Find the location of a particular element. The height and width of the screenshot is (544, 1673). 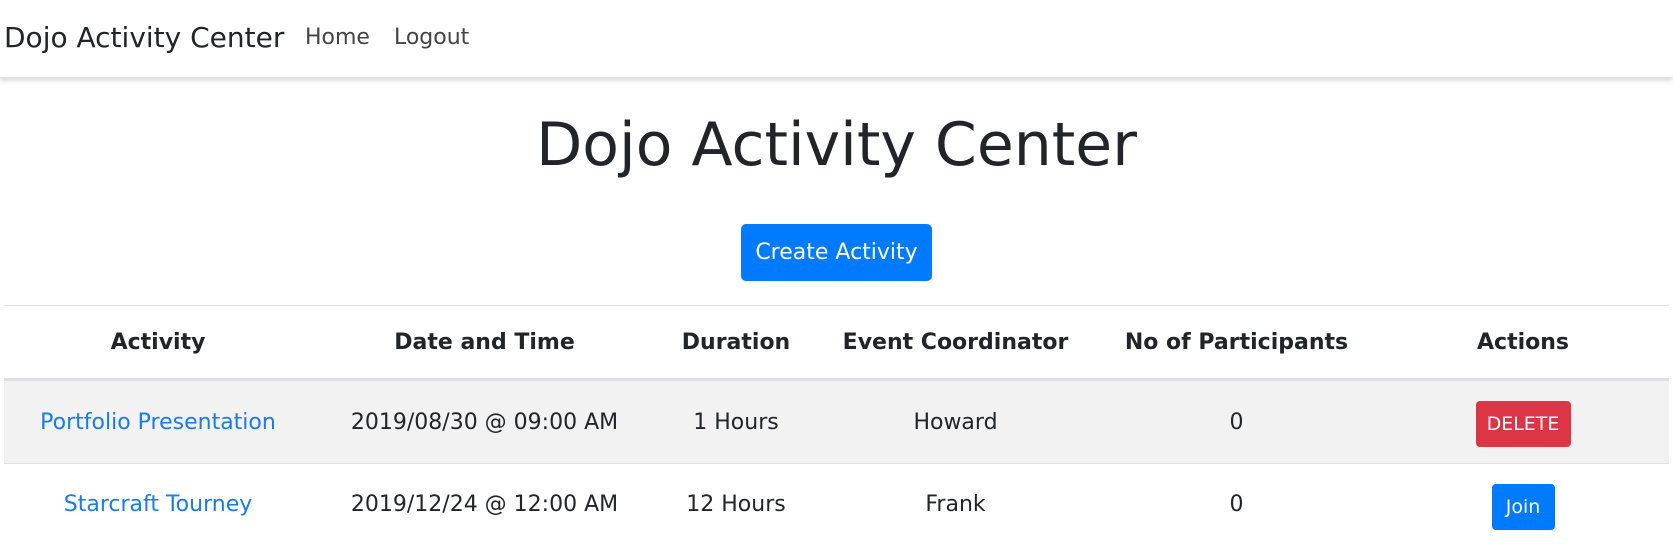

create-activity-button: Create Activity is located at coordinates (836, 252).